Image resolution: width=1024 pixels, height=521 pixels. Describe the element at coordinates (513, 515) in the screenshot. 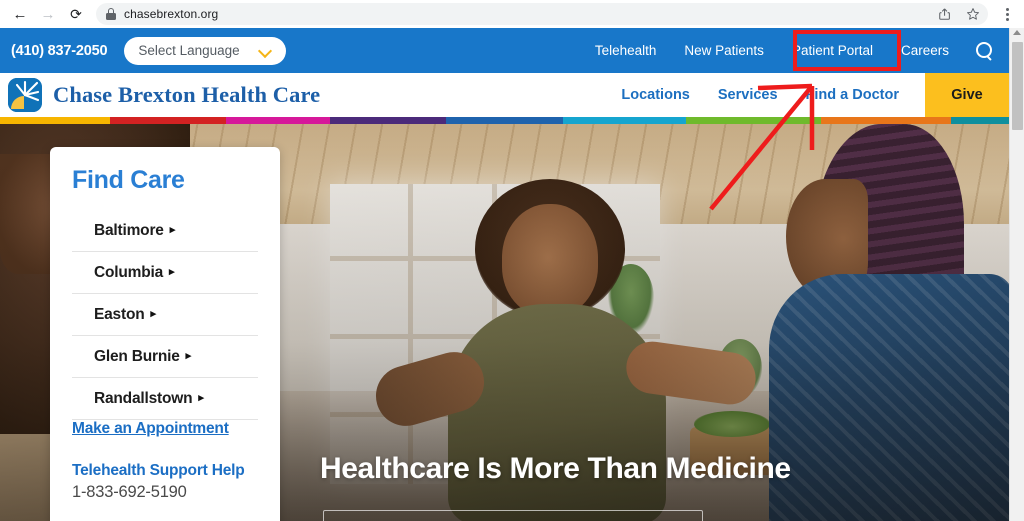

I see `hero-content-box` at that location.